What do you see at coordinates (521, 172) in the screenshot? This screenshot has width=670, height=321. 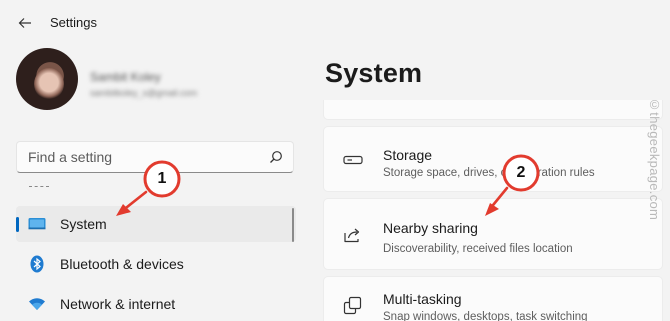 I see `annotation-label-2: 2` at bounding box center [521, 172].